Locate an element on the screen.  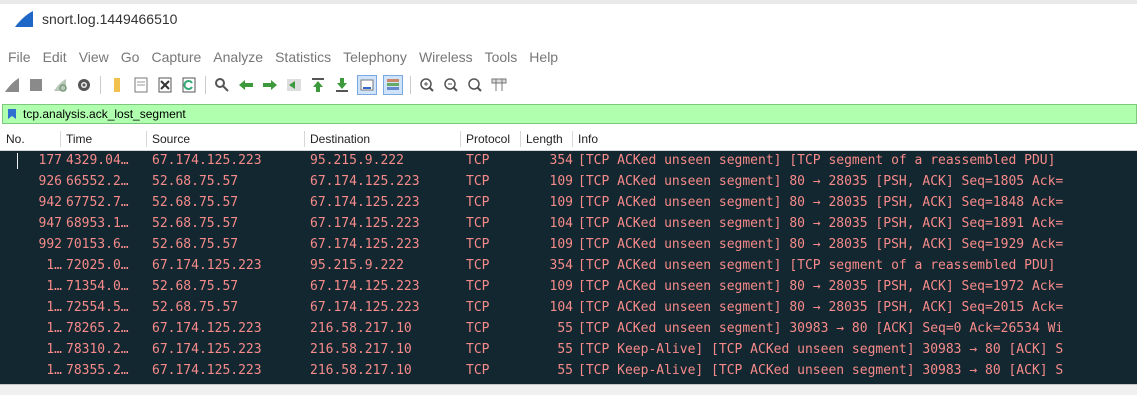
save-file-icon is located at coordinates (141, 85).